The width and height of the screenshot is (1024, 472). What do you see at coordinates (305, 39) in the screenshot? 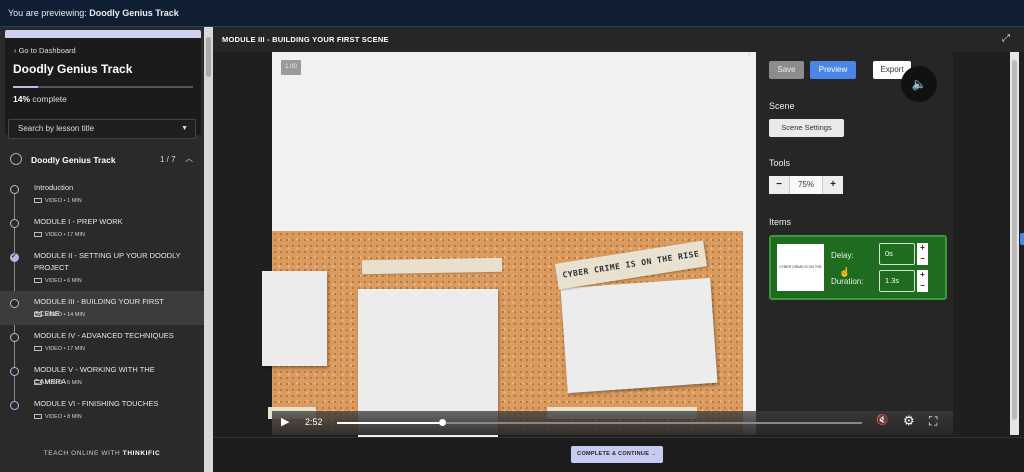
I see `lesson-title: MODULE III - BUILDING YOUR FIRST SCENE` at bounding box center [305, 39].